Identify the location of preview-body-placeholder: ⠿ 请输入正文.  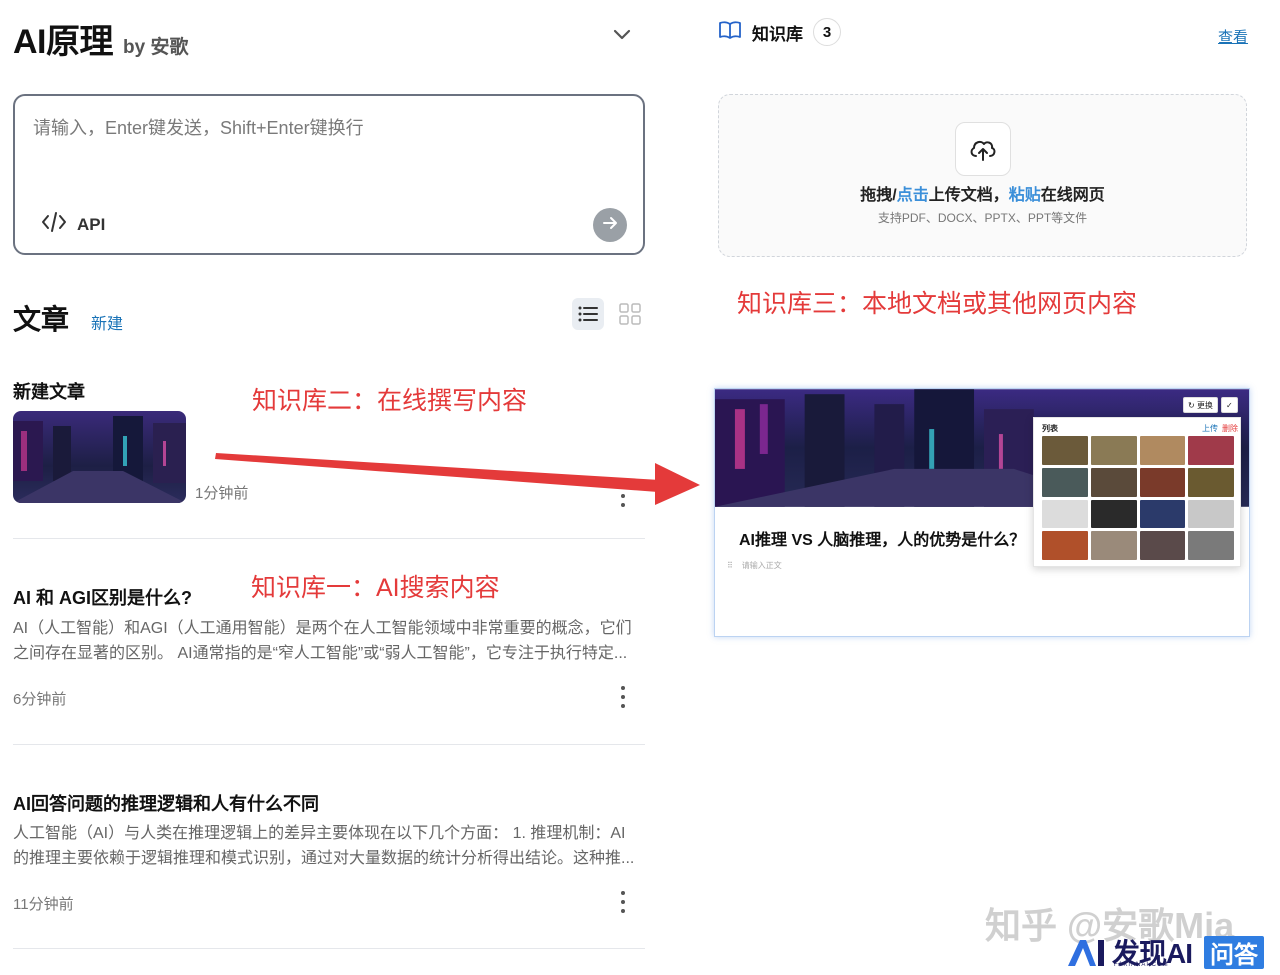
(754, 565).